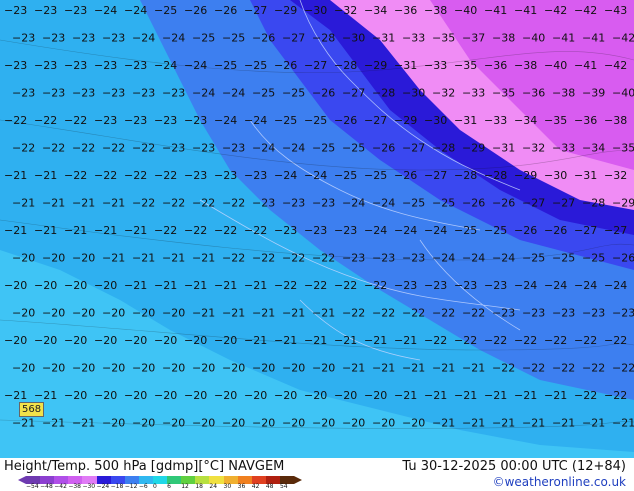  Describe the element at coordinates (495, 65) in the screenshot. I see `temperature-label: −36` at that location.